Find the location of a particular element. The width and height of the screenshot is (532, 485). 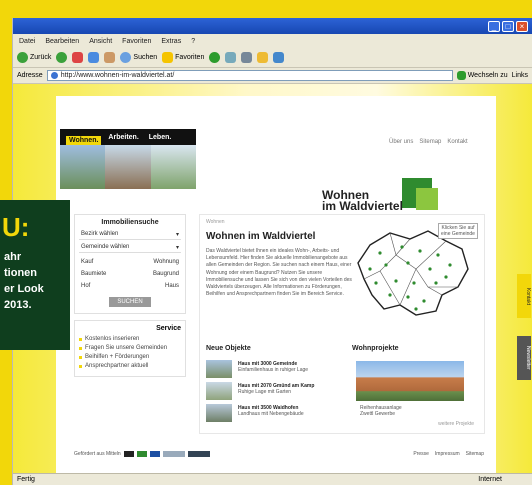

map-note: Klicken Sie auf eine Gemeinde is located at coordinates (458, 231).